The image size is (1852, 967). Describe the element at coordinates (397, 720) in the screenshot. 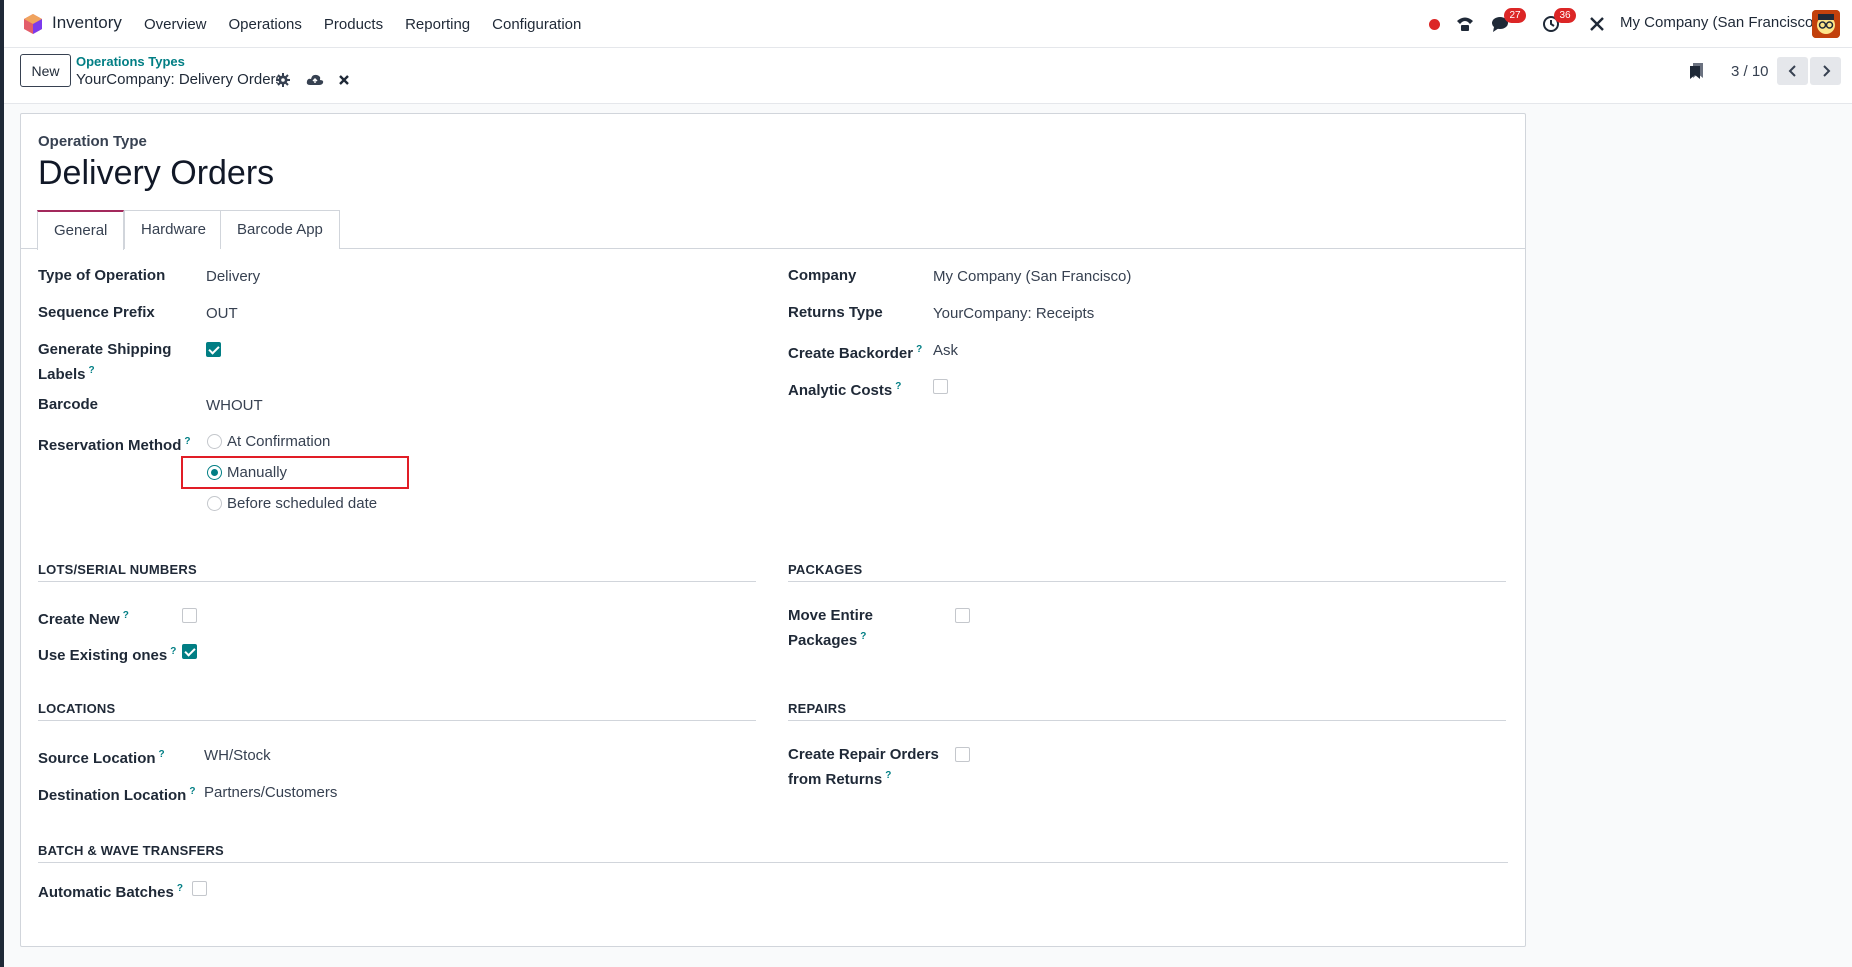

I see `locations-section-divider` at that location.